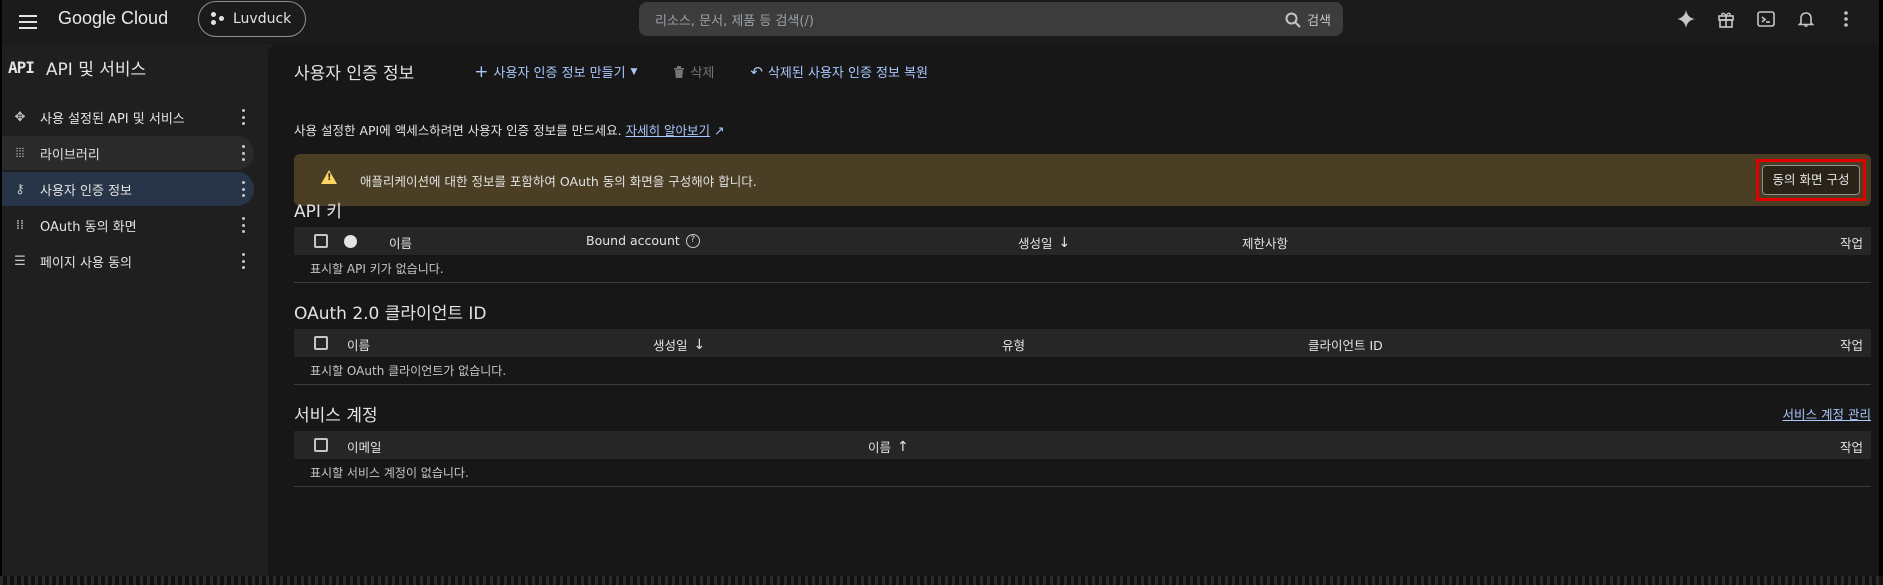  What do you see at coordinates (756, 71) in the screenshot?
I see `undo-icon: ↶` at bounding box center [756, 71].